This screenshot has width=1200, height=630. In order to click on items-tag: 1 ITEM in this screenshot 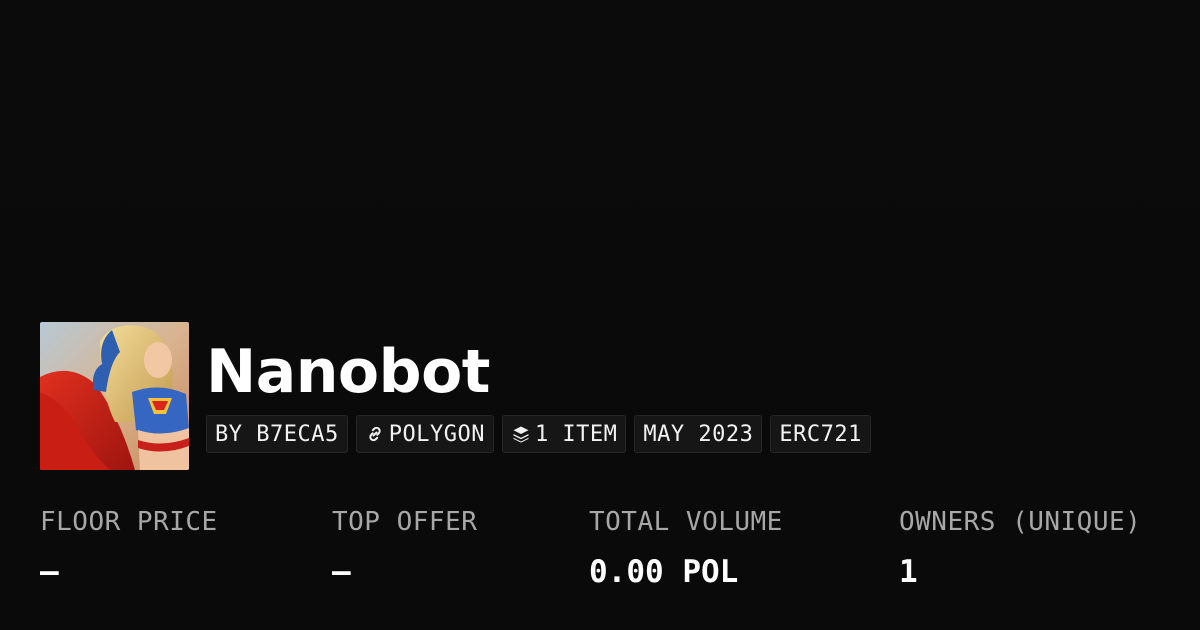, I will do `click(564, 434)`.